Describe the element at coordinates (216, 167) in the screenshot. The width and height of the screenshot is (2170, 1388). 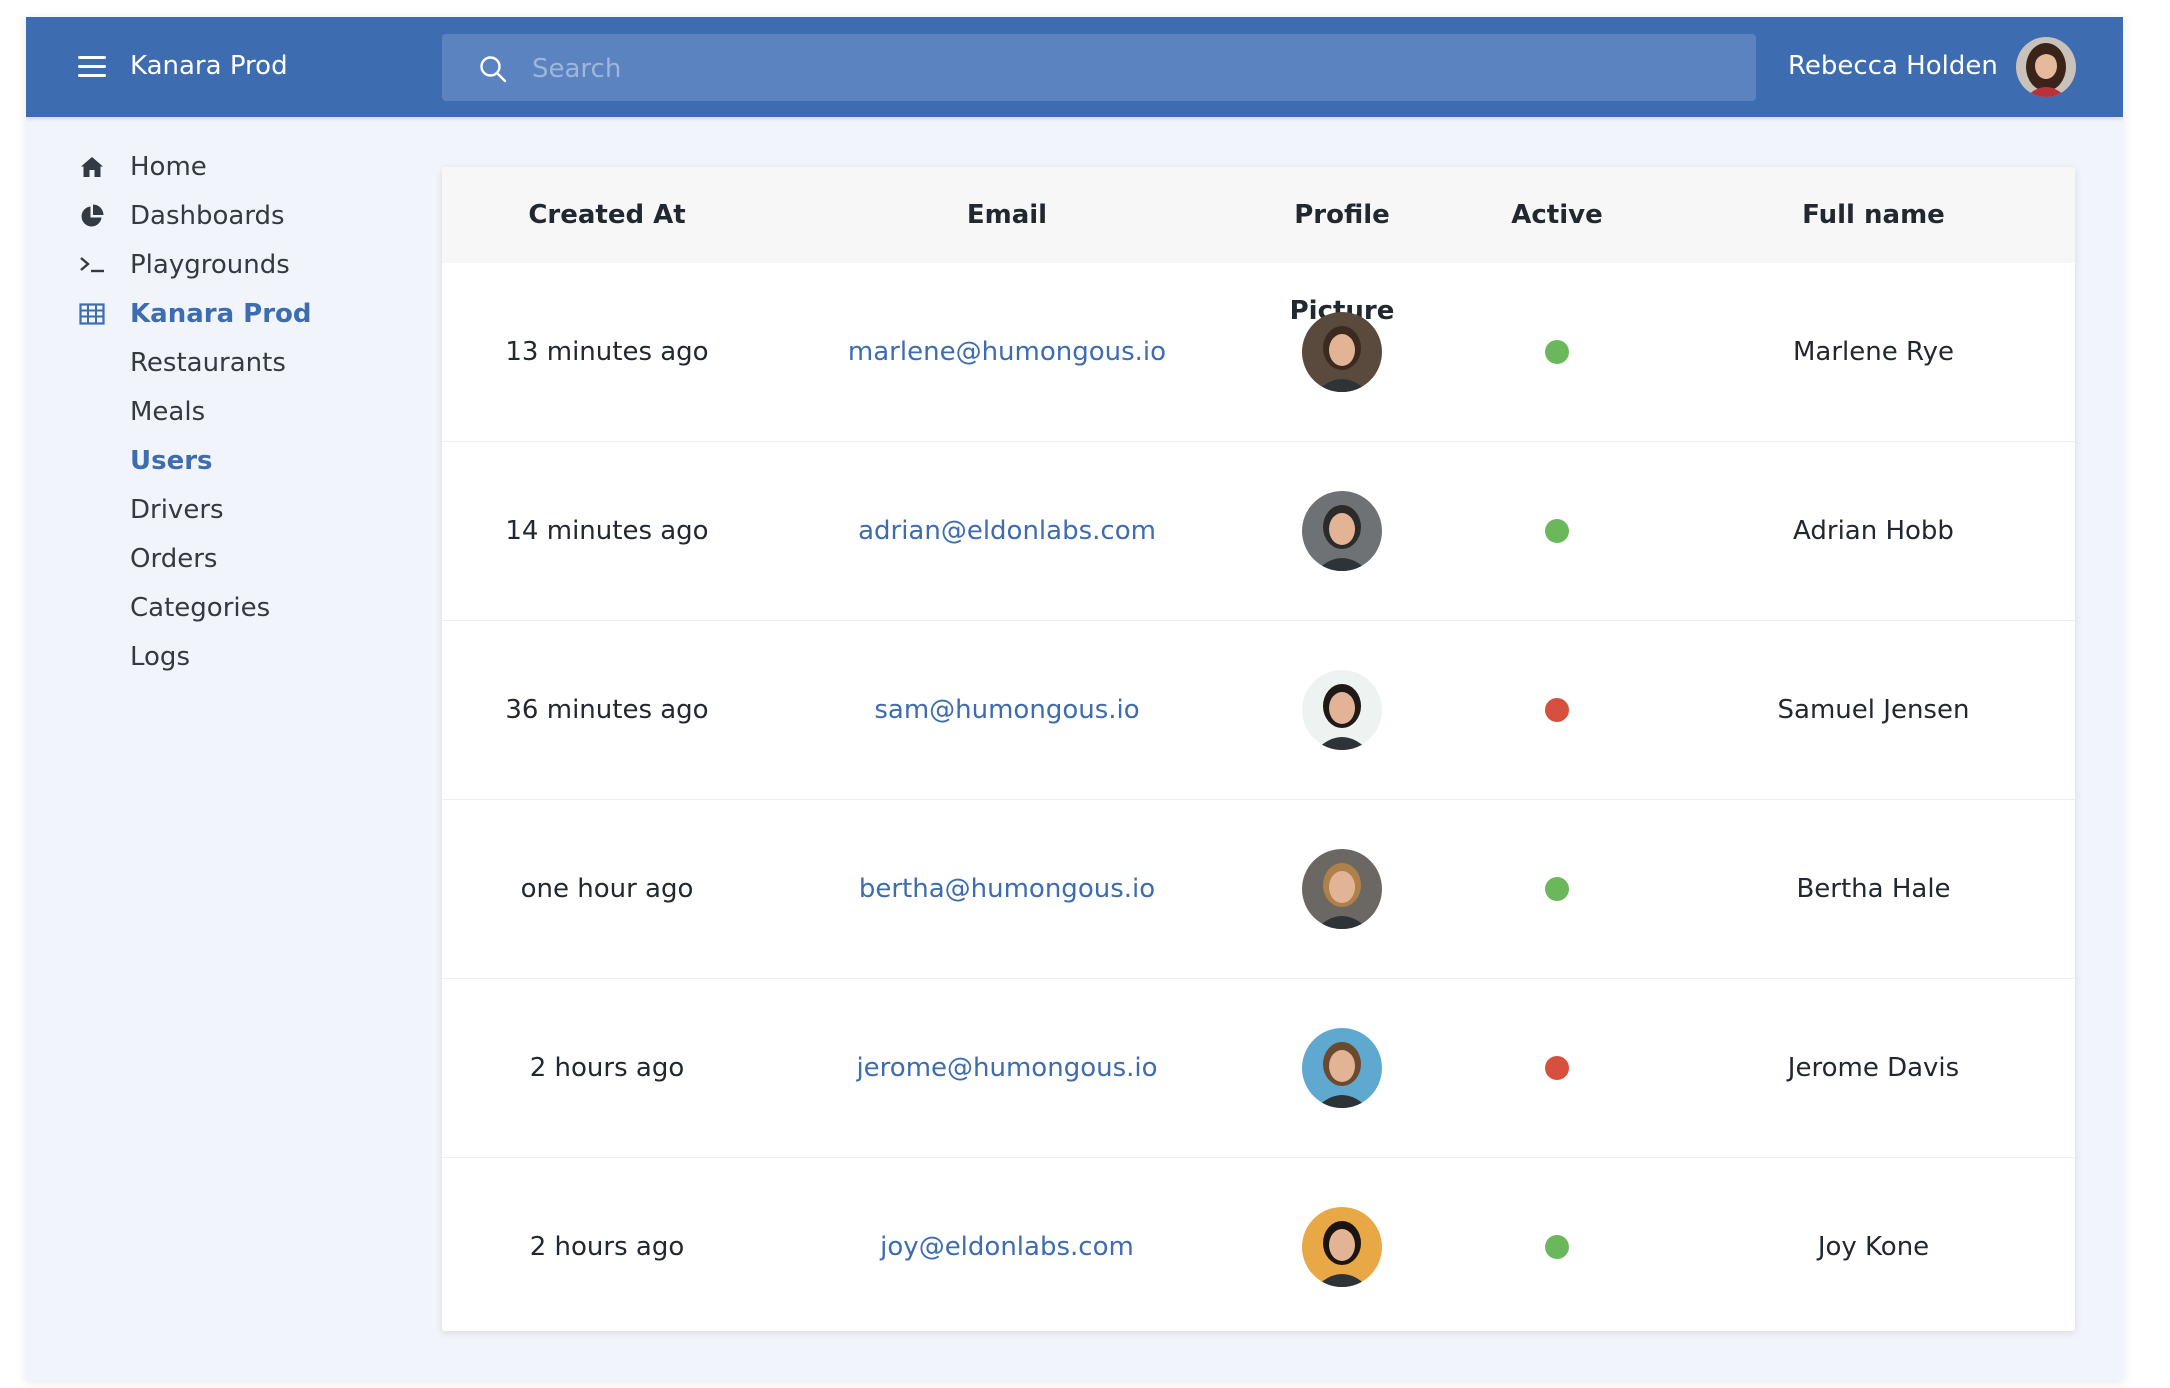
I see `sidebar-item-home: Home` at that location.